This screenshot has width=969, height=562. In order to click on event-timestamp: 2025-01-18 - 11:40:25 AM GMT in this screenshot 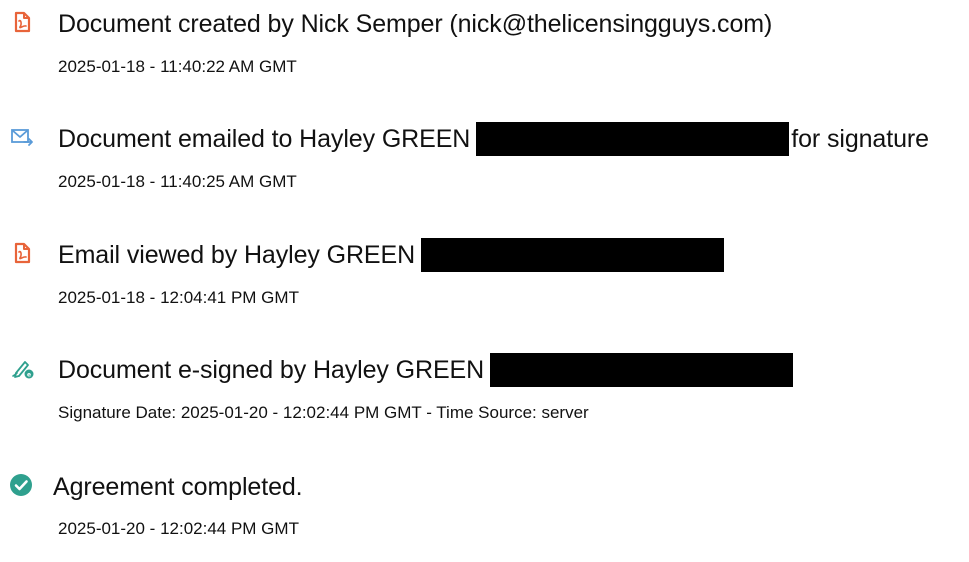, I will do `click(177, 181)`.